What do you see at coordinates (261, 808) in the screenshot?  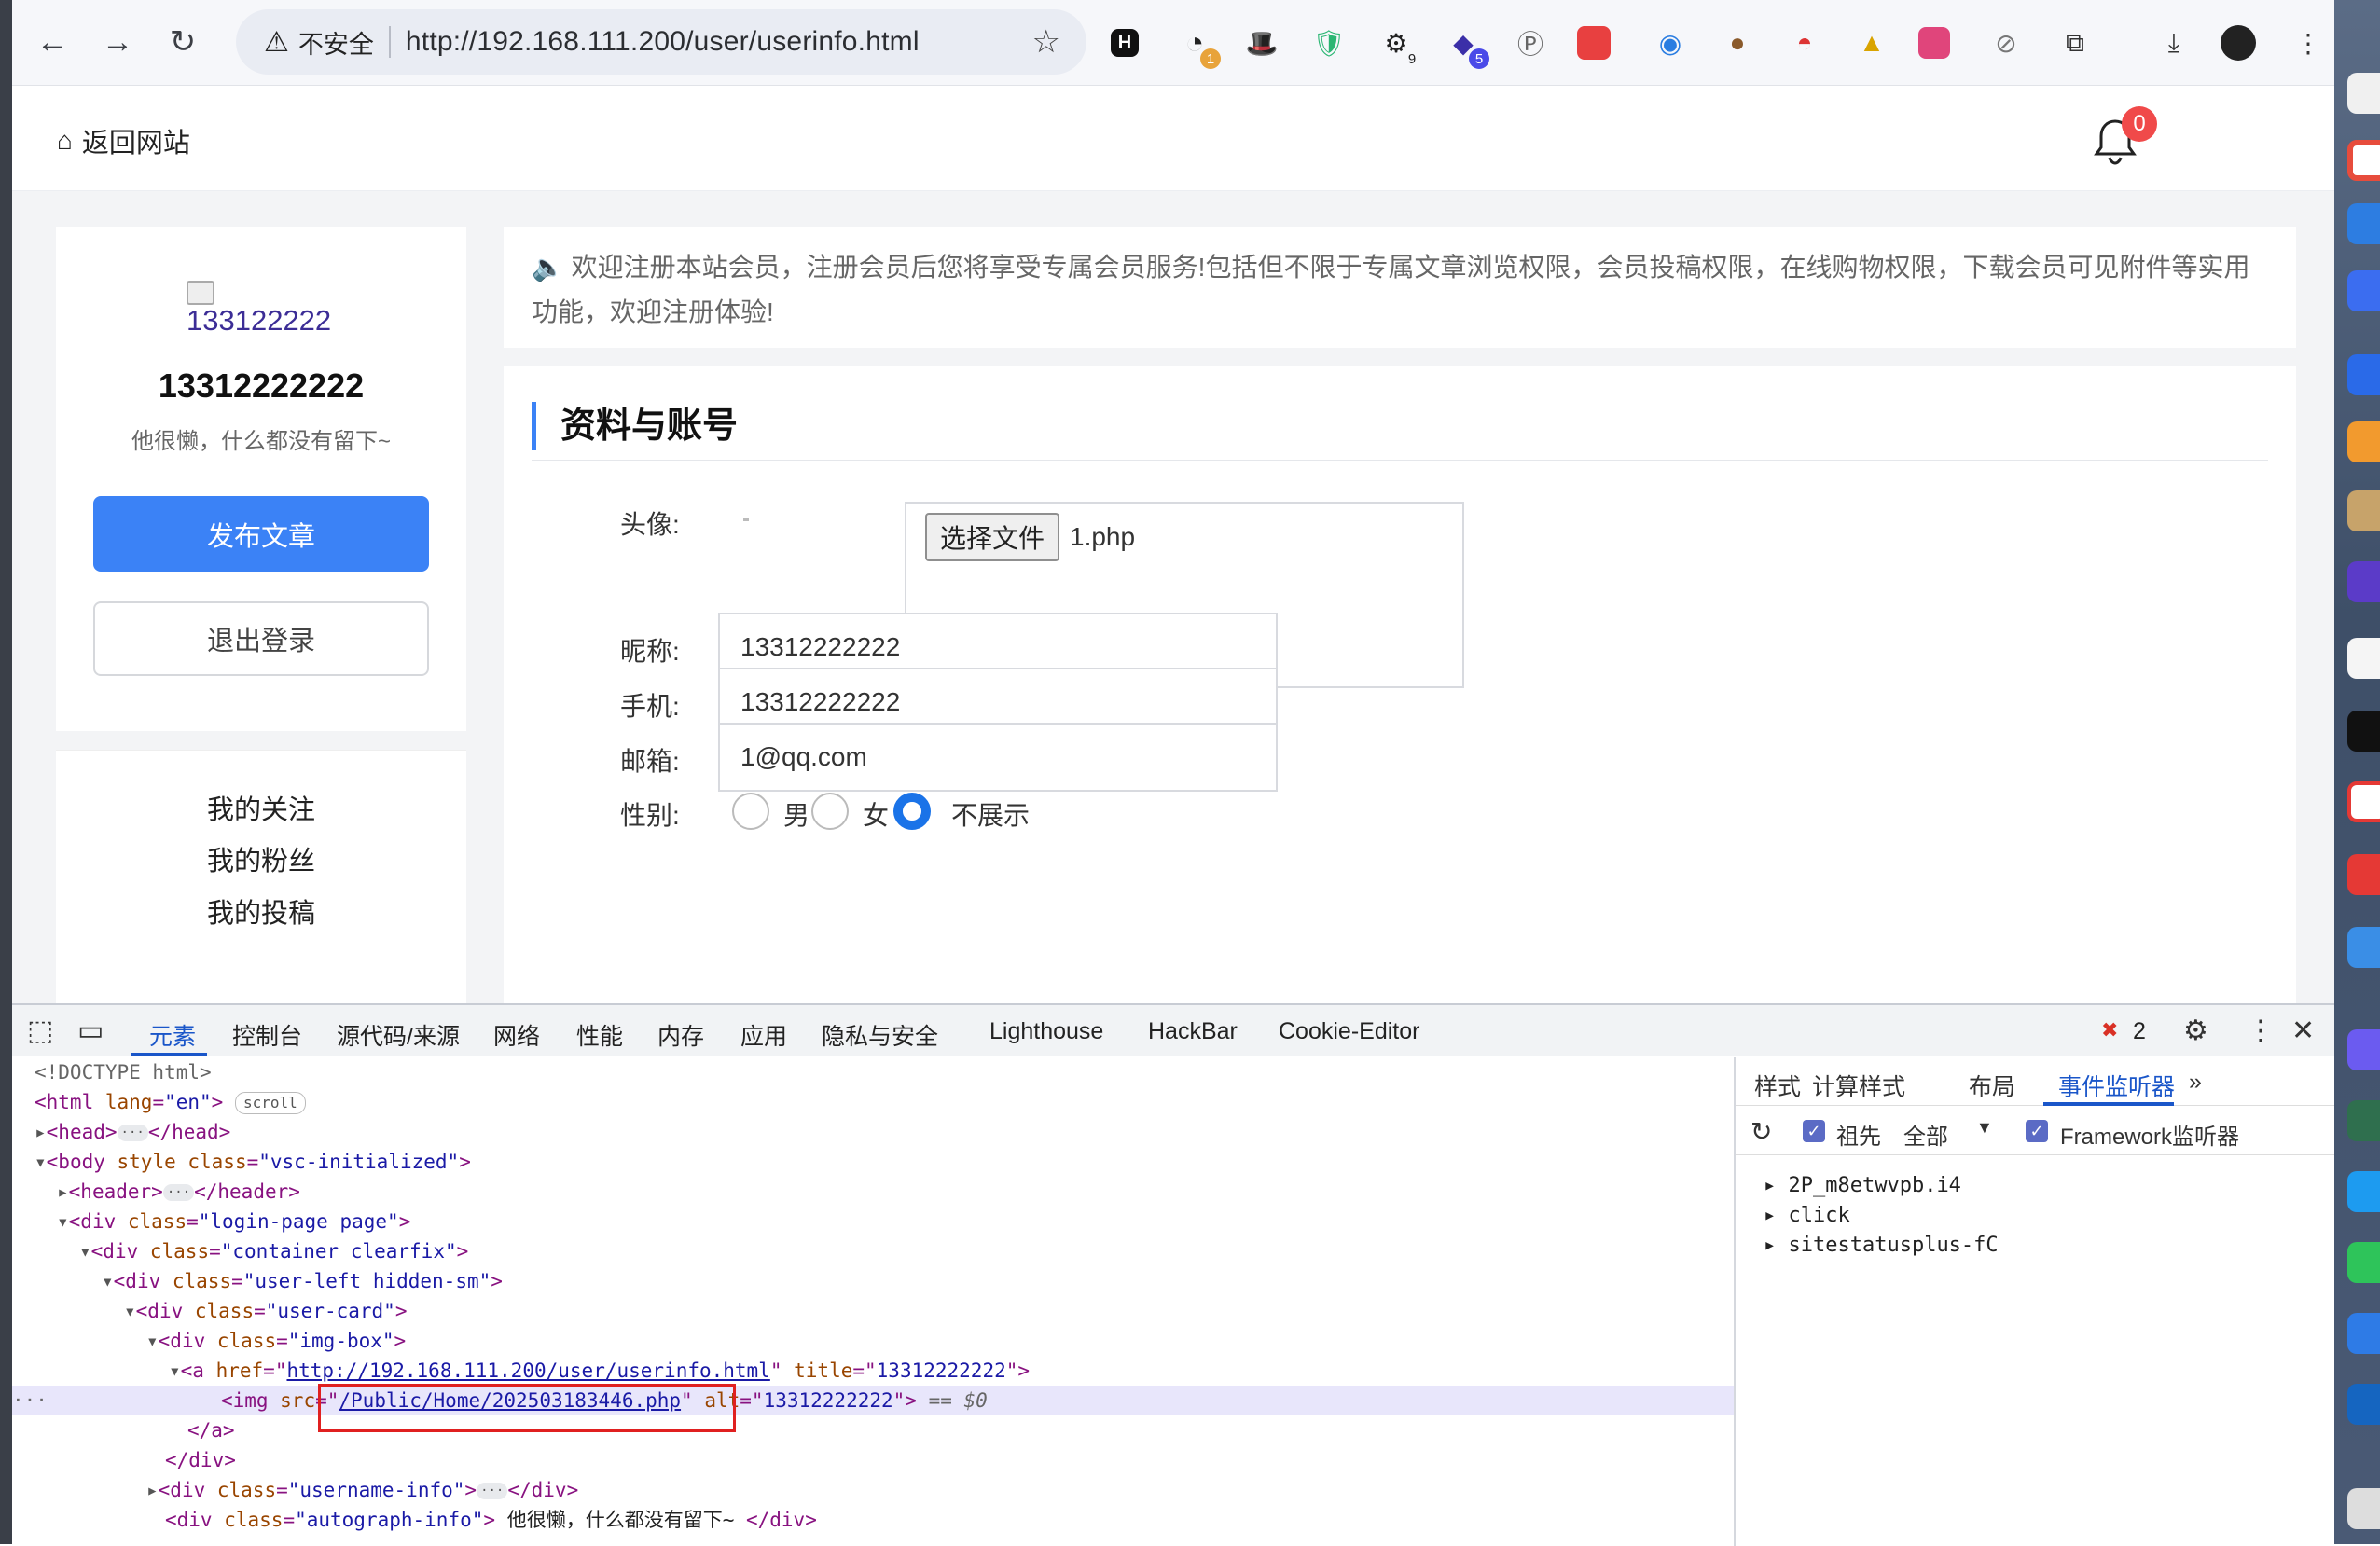 I see `menu-item-following: 我的关注` at bounding box center [261, 808].